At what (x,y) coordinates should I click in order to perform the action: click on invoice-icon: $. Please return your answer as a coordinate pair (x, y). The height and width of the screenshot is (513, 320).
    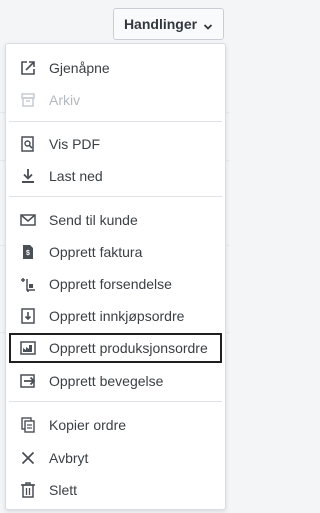
    Looking at the image, I should click on (28, 252).